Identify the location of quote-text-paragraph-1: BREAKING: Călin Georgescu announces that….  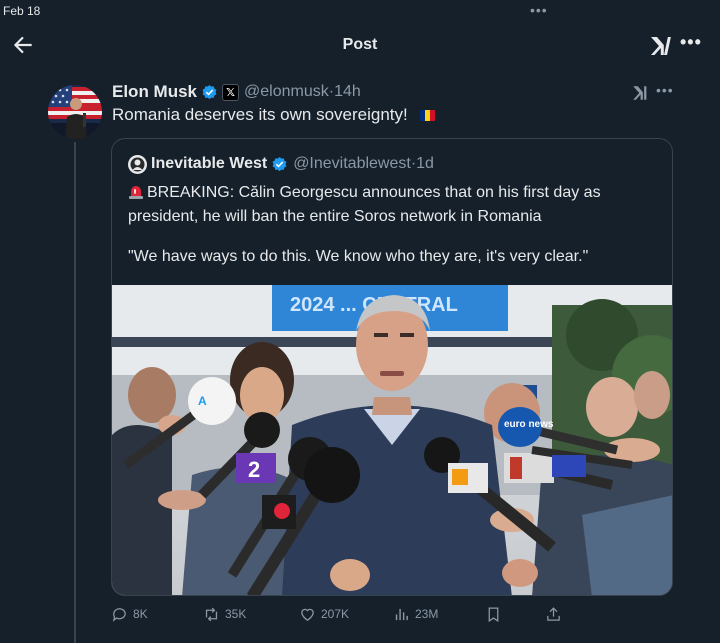
(364, 204).